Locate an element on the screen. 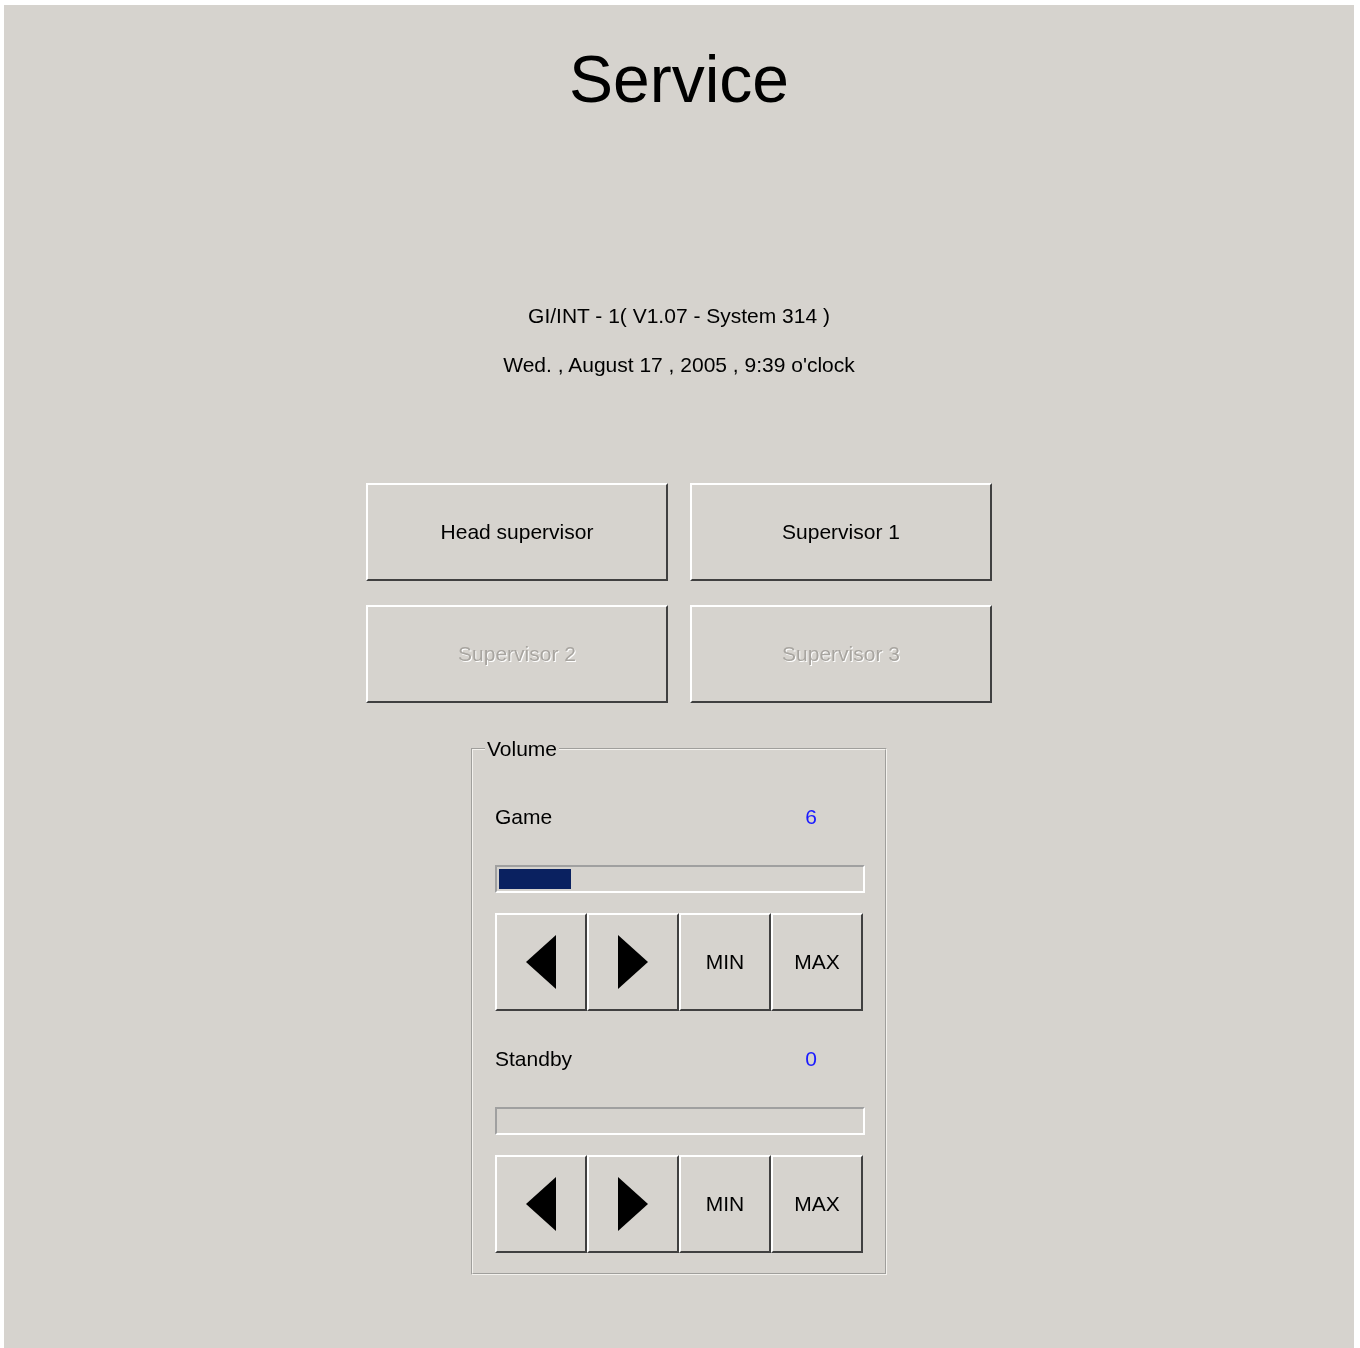  channel-value: 6 is located at coordinates (811, 817).